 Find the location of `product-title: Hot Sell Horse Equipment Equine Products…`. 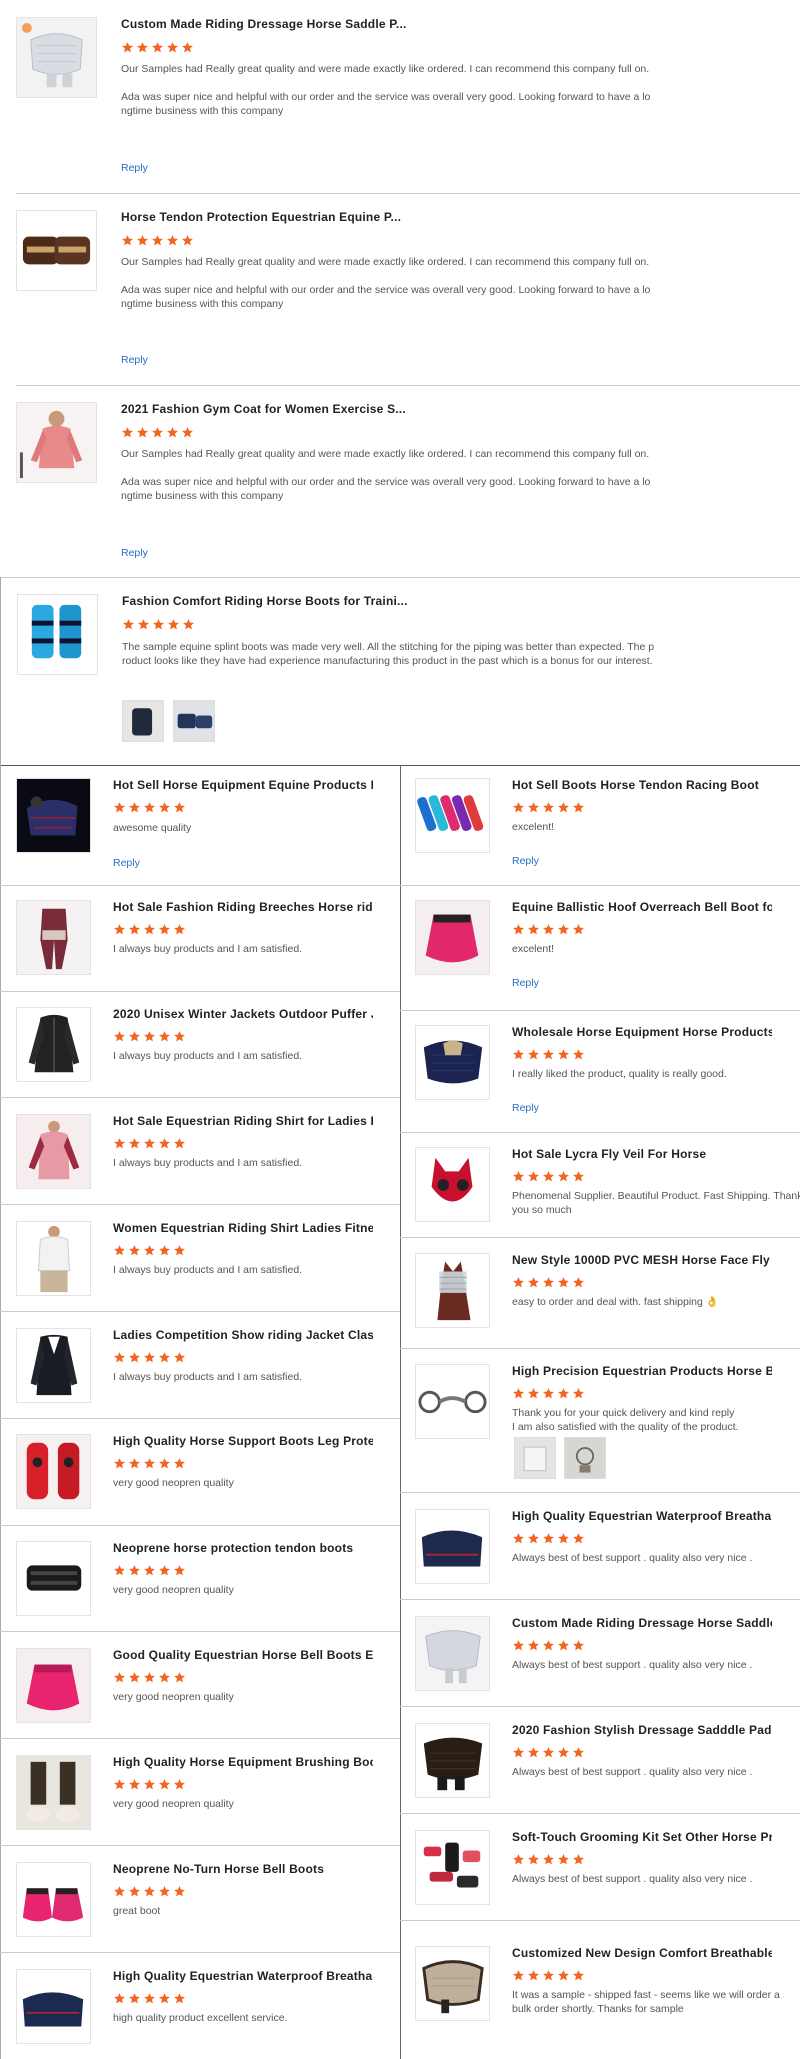

product-title: Hot Sell Horse Equipment Equine Products… is located at coordinates (243, 785).